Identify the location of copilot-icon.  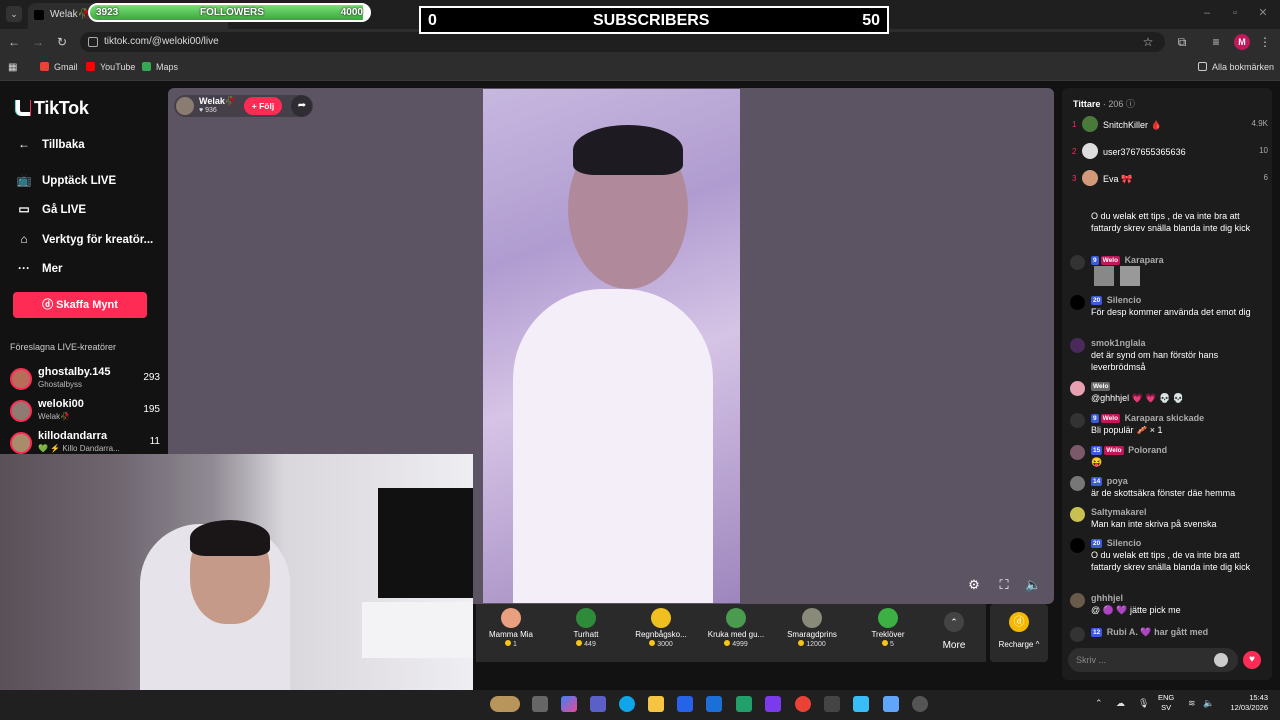
(569, 704).